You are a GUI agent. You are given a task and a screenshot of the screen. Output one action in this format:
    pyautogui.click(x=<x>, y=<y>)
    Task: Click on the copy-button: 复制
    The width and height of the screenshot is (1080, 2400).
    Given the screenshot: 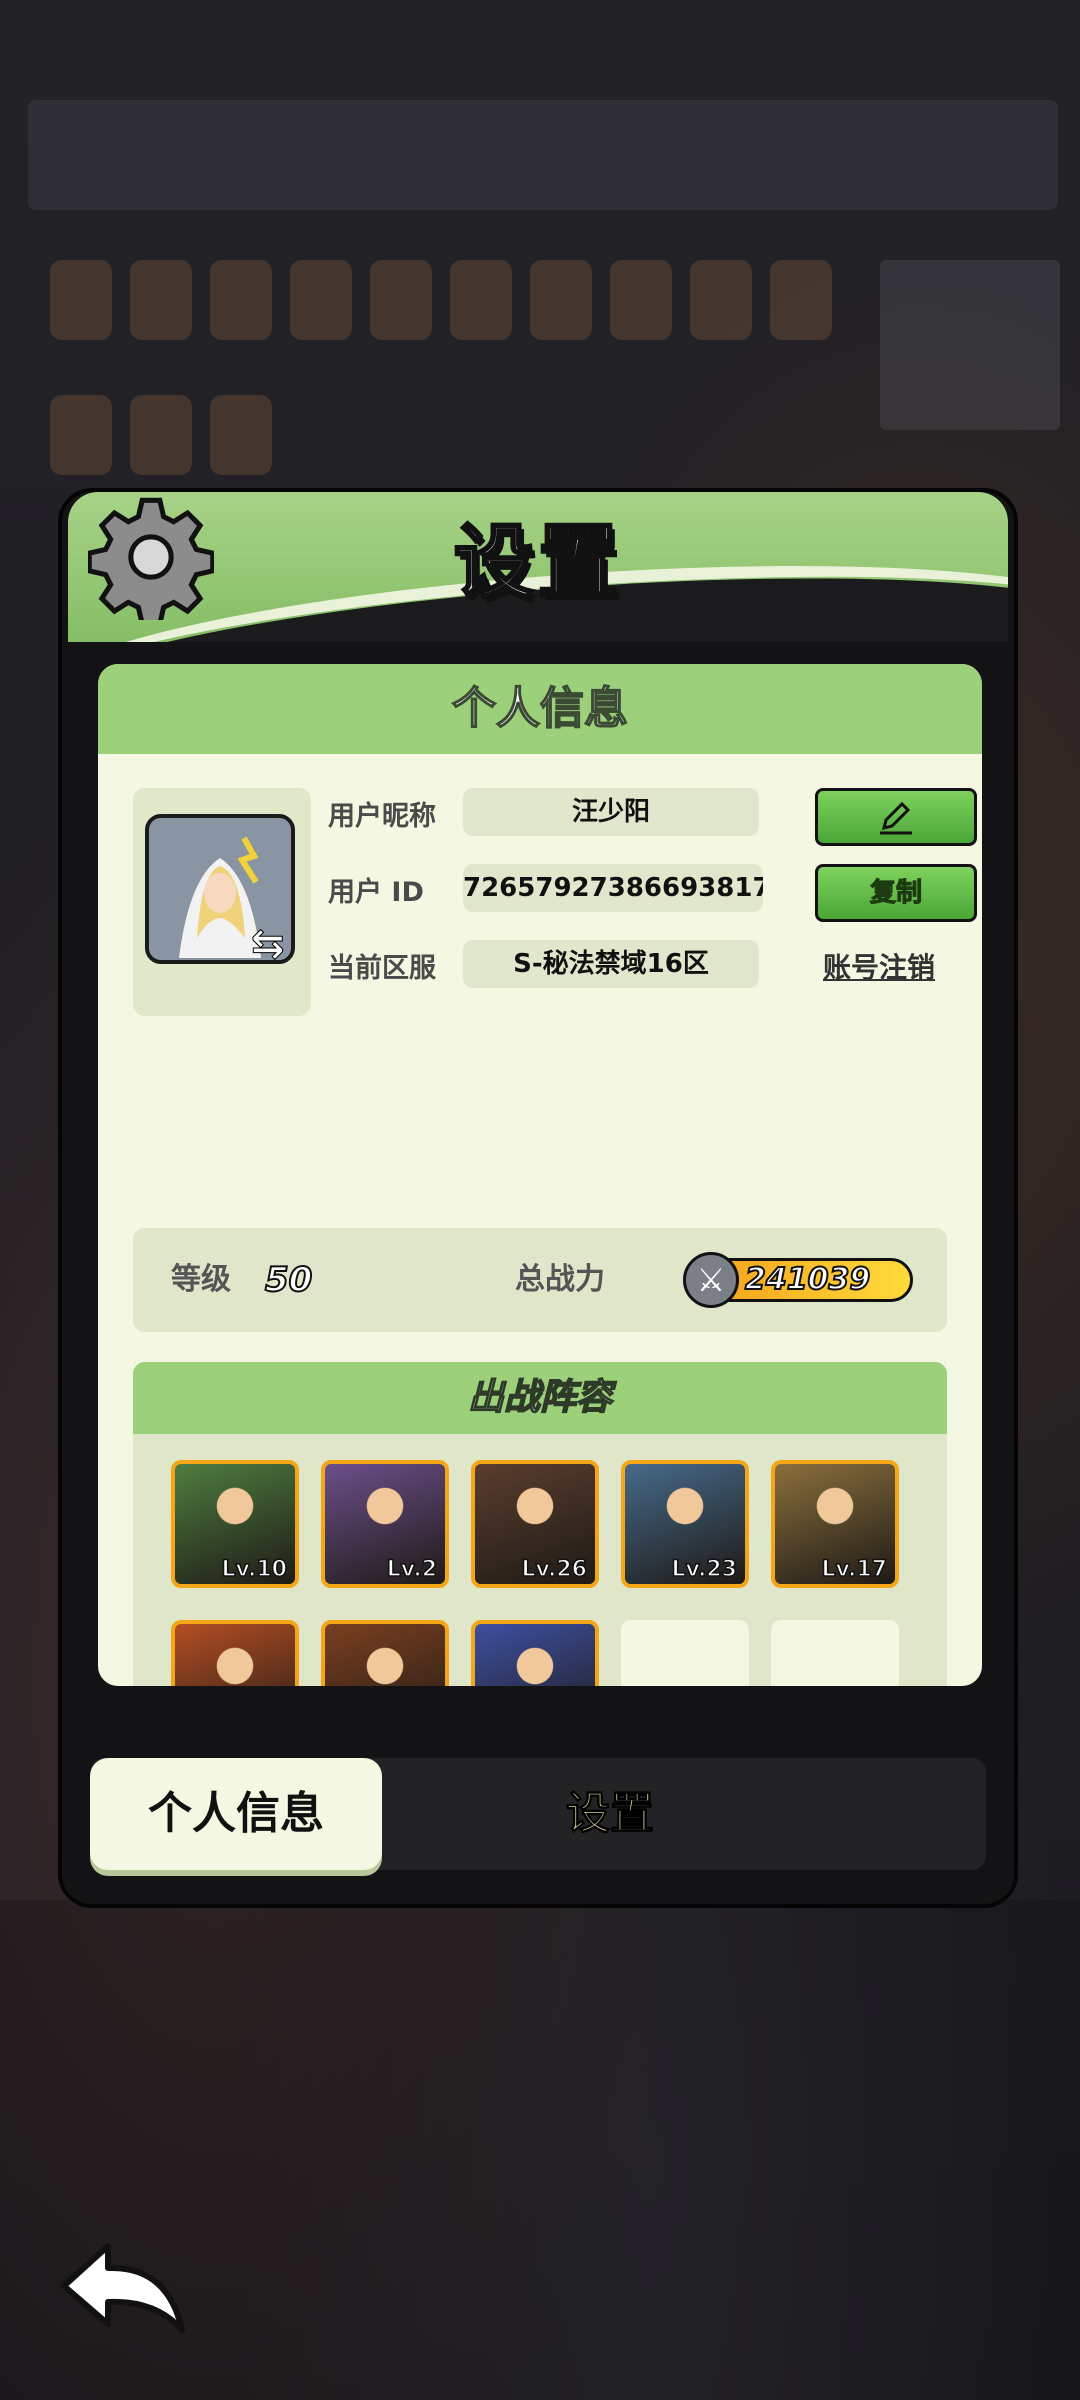 What is the action you would take?
    pyautogui.click(x=896, y=893)
    